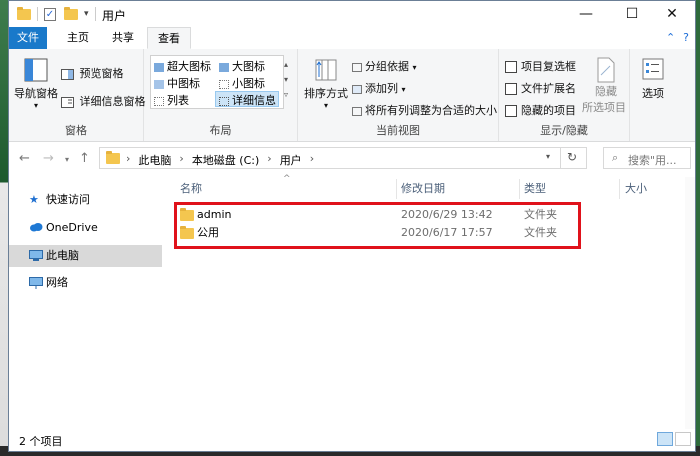 Image resolution: width=700 pixels, height=456 pixels. What do you see at coordinates (672, 14) in the screenshot?
I see `close-button: ✕` at bounding box center [672, 14].